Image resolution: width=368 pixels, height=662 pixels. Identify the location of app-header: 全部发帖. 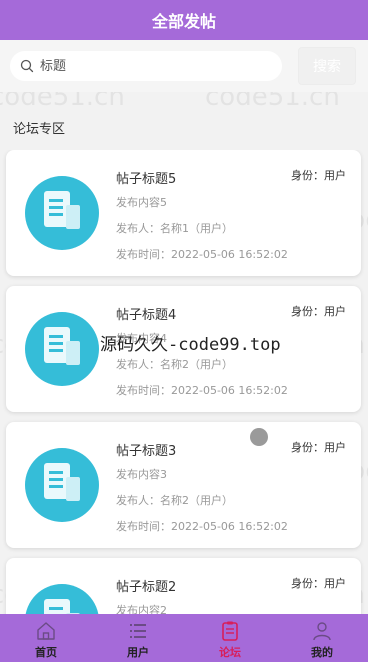
(184, 20).